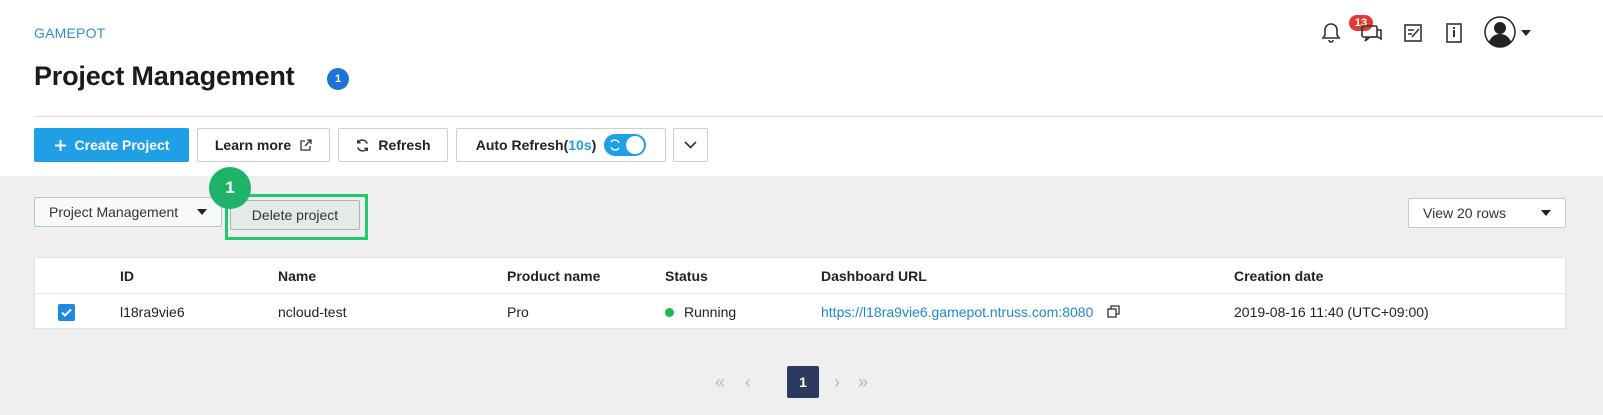  Describe the element at coordinates (152, 312) in the screenshot. I see `cell-id: l18ra9vie6` at that location.